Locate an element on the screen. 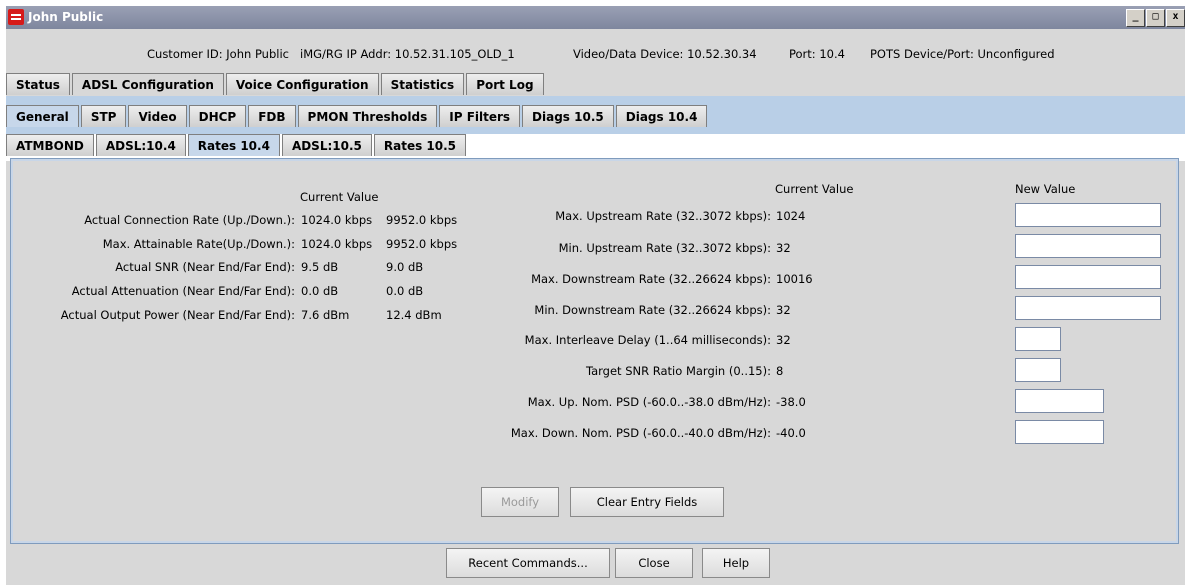  port-info: Port: 10.4 is located at coordinates (817, 54).